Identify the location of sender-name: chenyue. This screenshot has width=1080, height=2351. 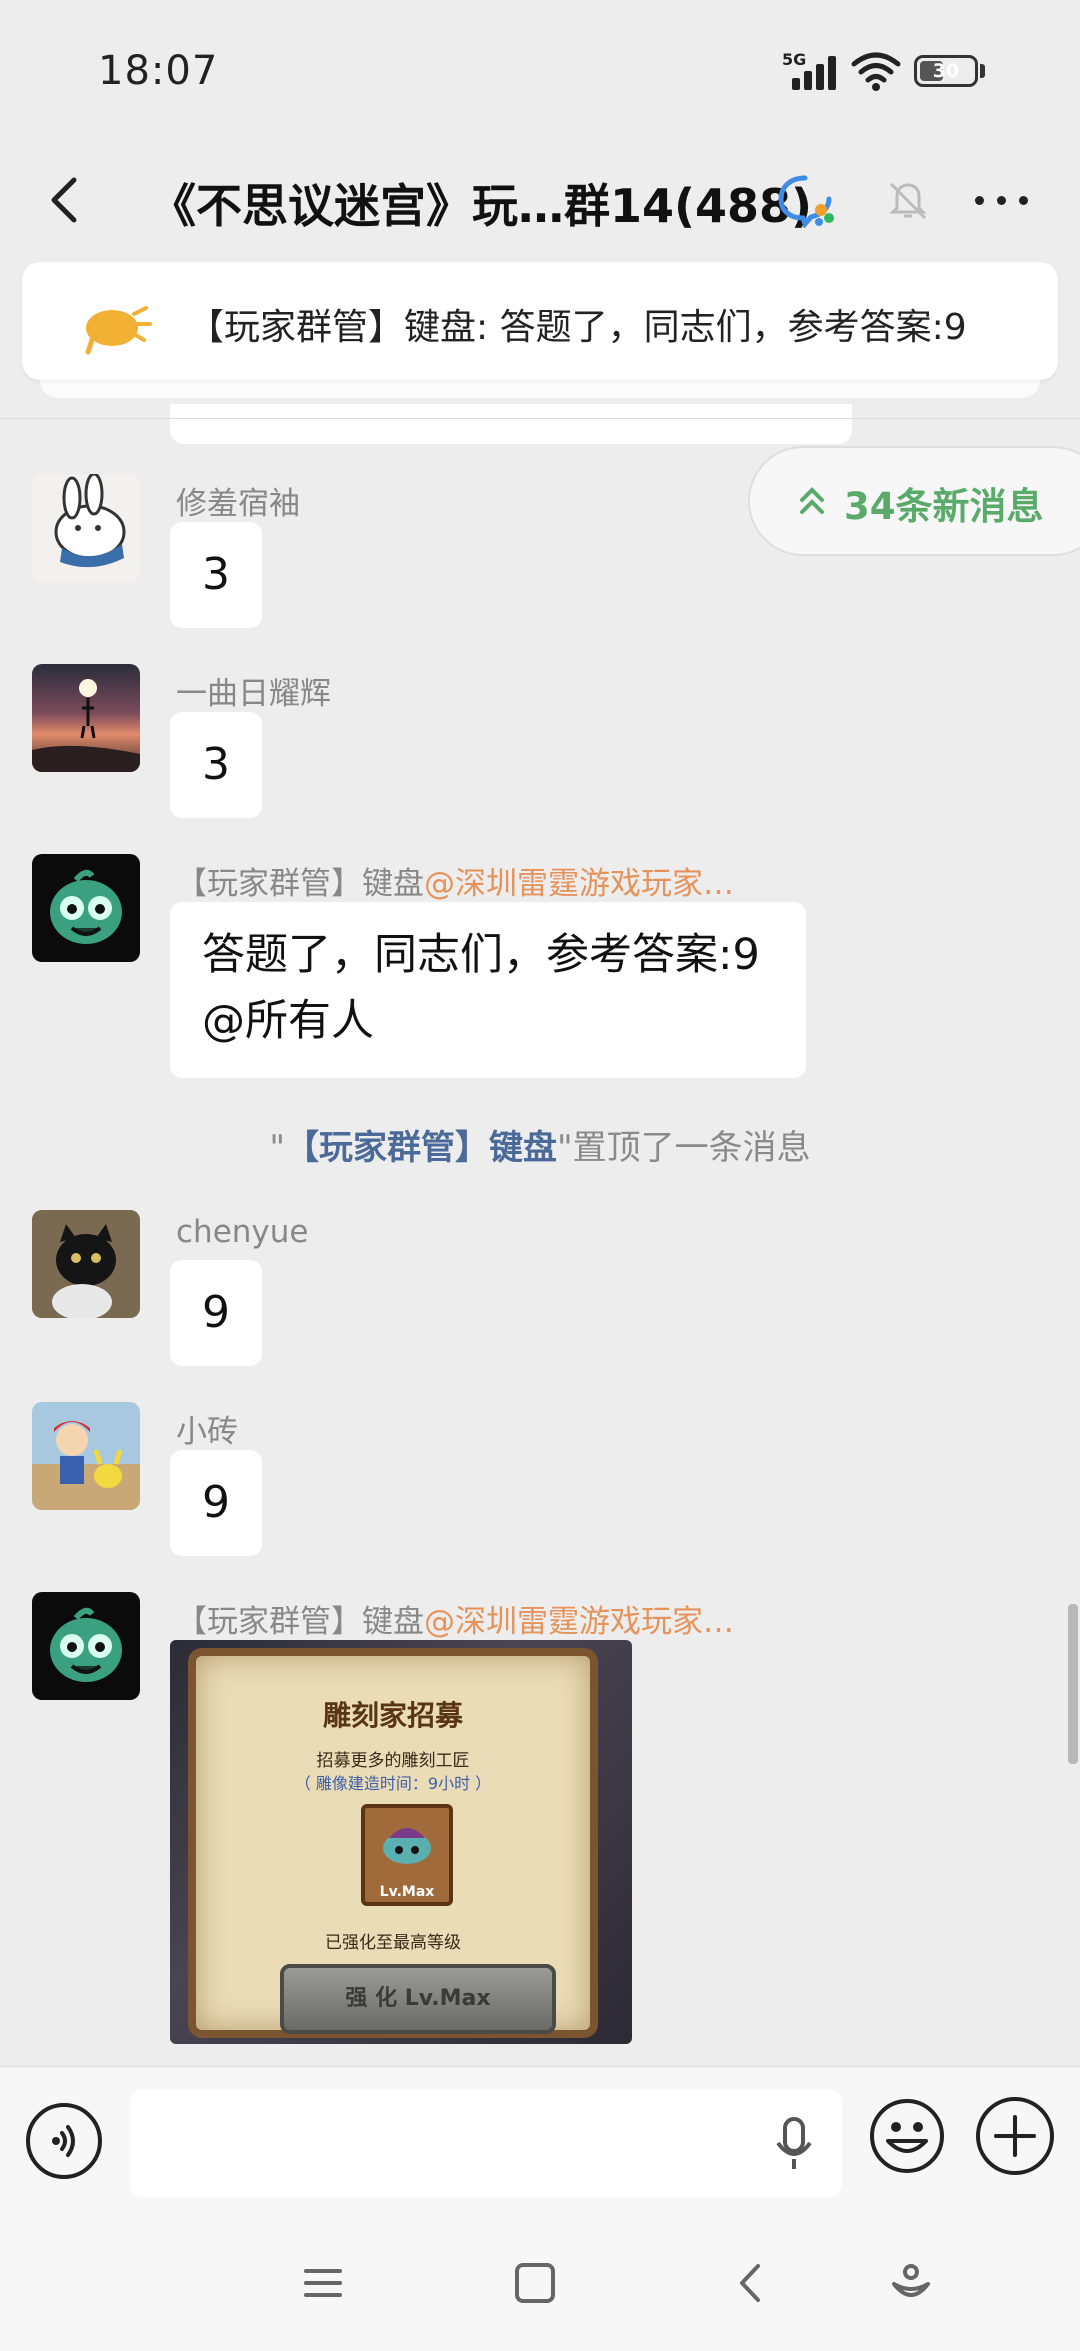
(242, 1232).